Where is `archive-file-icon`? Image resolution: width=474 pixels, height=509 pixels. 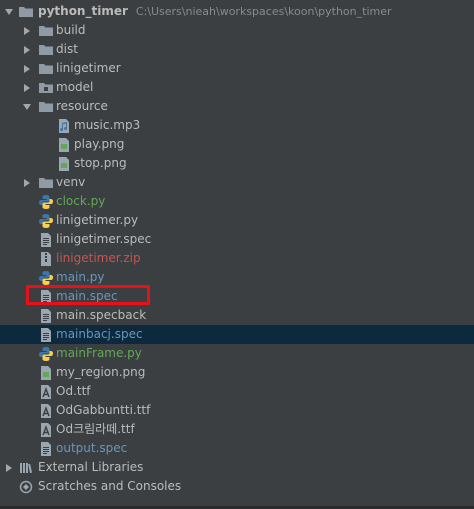 archive-file-icon is located at coordinates (46, 259).